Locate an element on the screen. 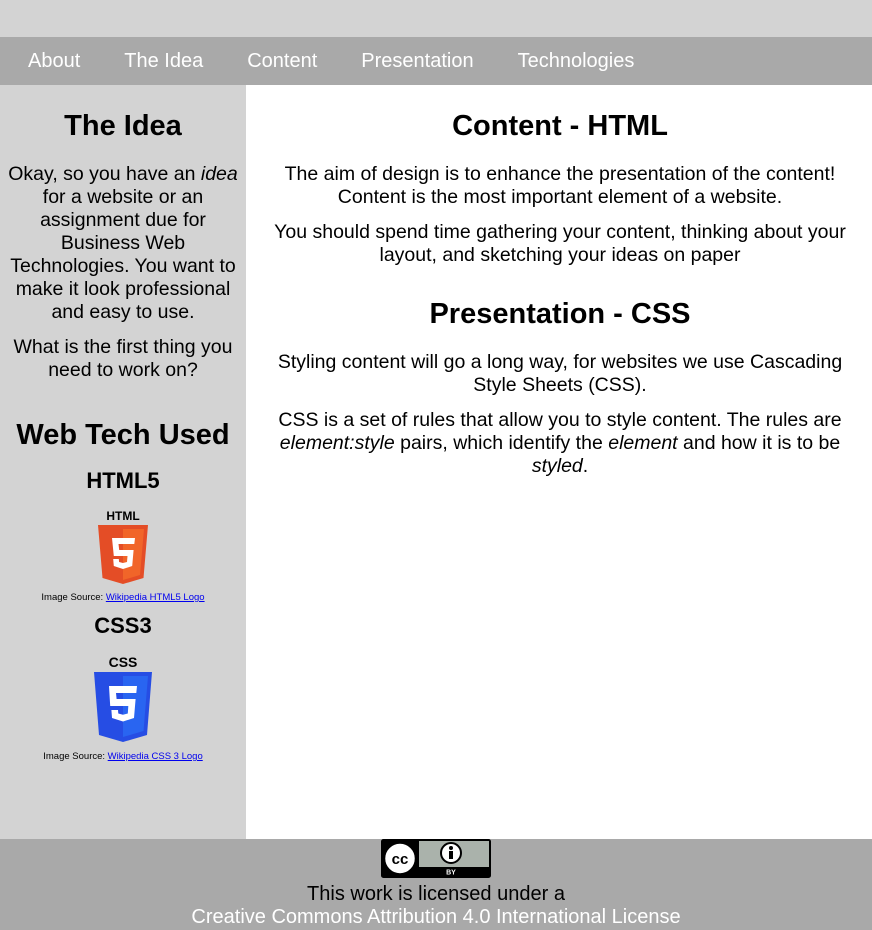  html5-credit-link: Wikipedia HTML5 Logo is located at coordinates (155, 597).